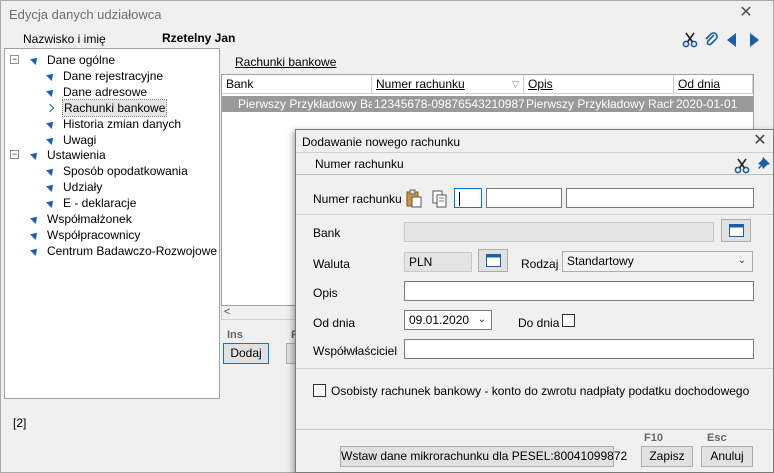  What do you see at coordinates (732, 40) in the screenshot?
I see `arrow-left-icon` at bounding box center [732, 40].